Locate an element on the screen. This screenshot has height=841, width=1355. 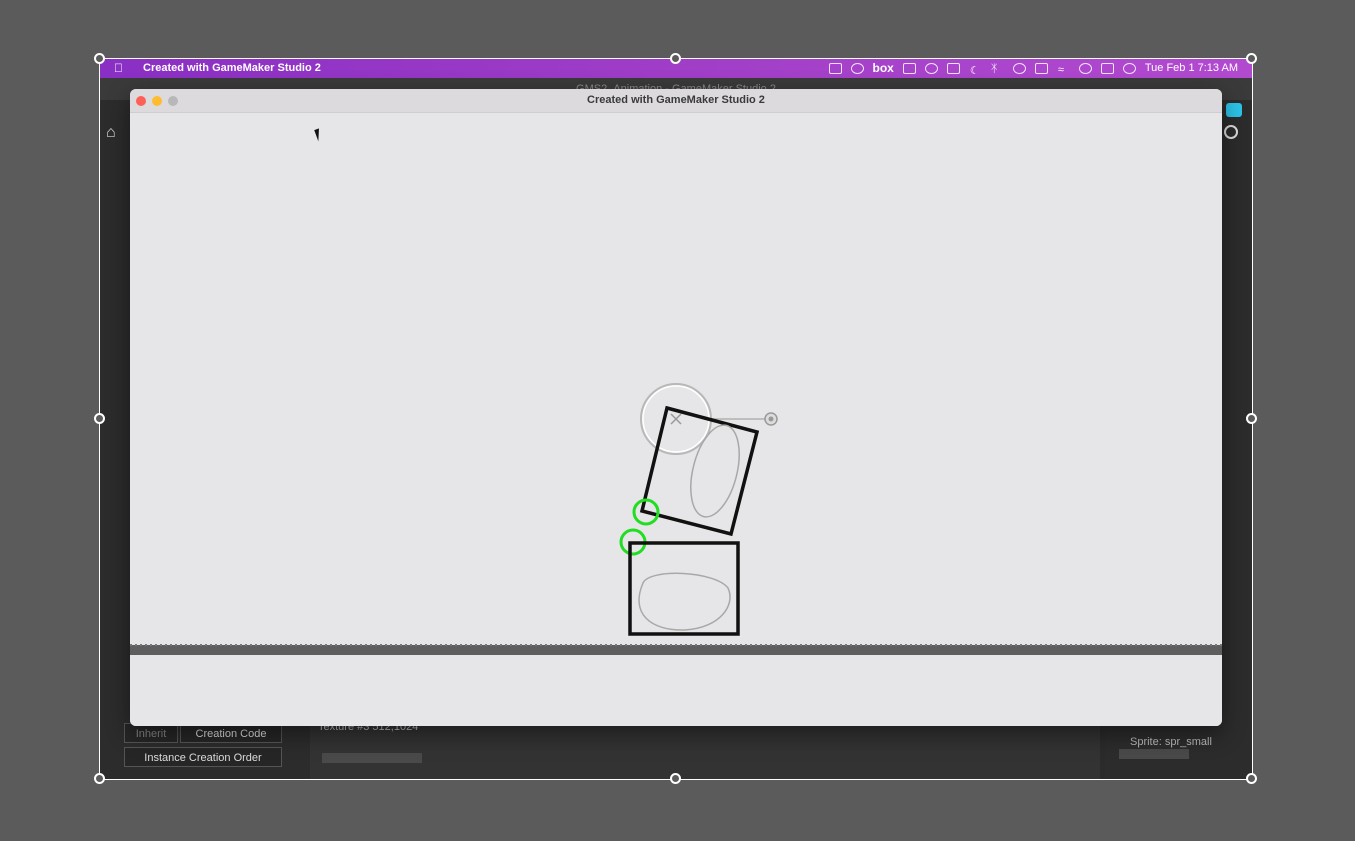
menubar-status-icons: box ☾ ᛡ ≈ Tue Feb 1 7:13 AM is located at coordinates (1033, 69).